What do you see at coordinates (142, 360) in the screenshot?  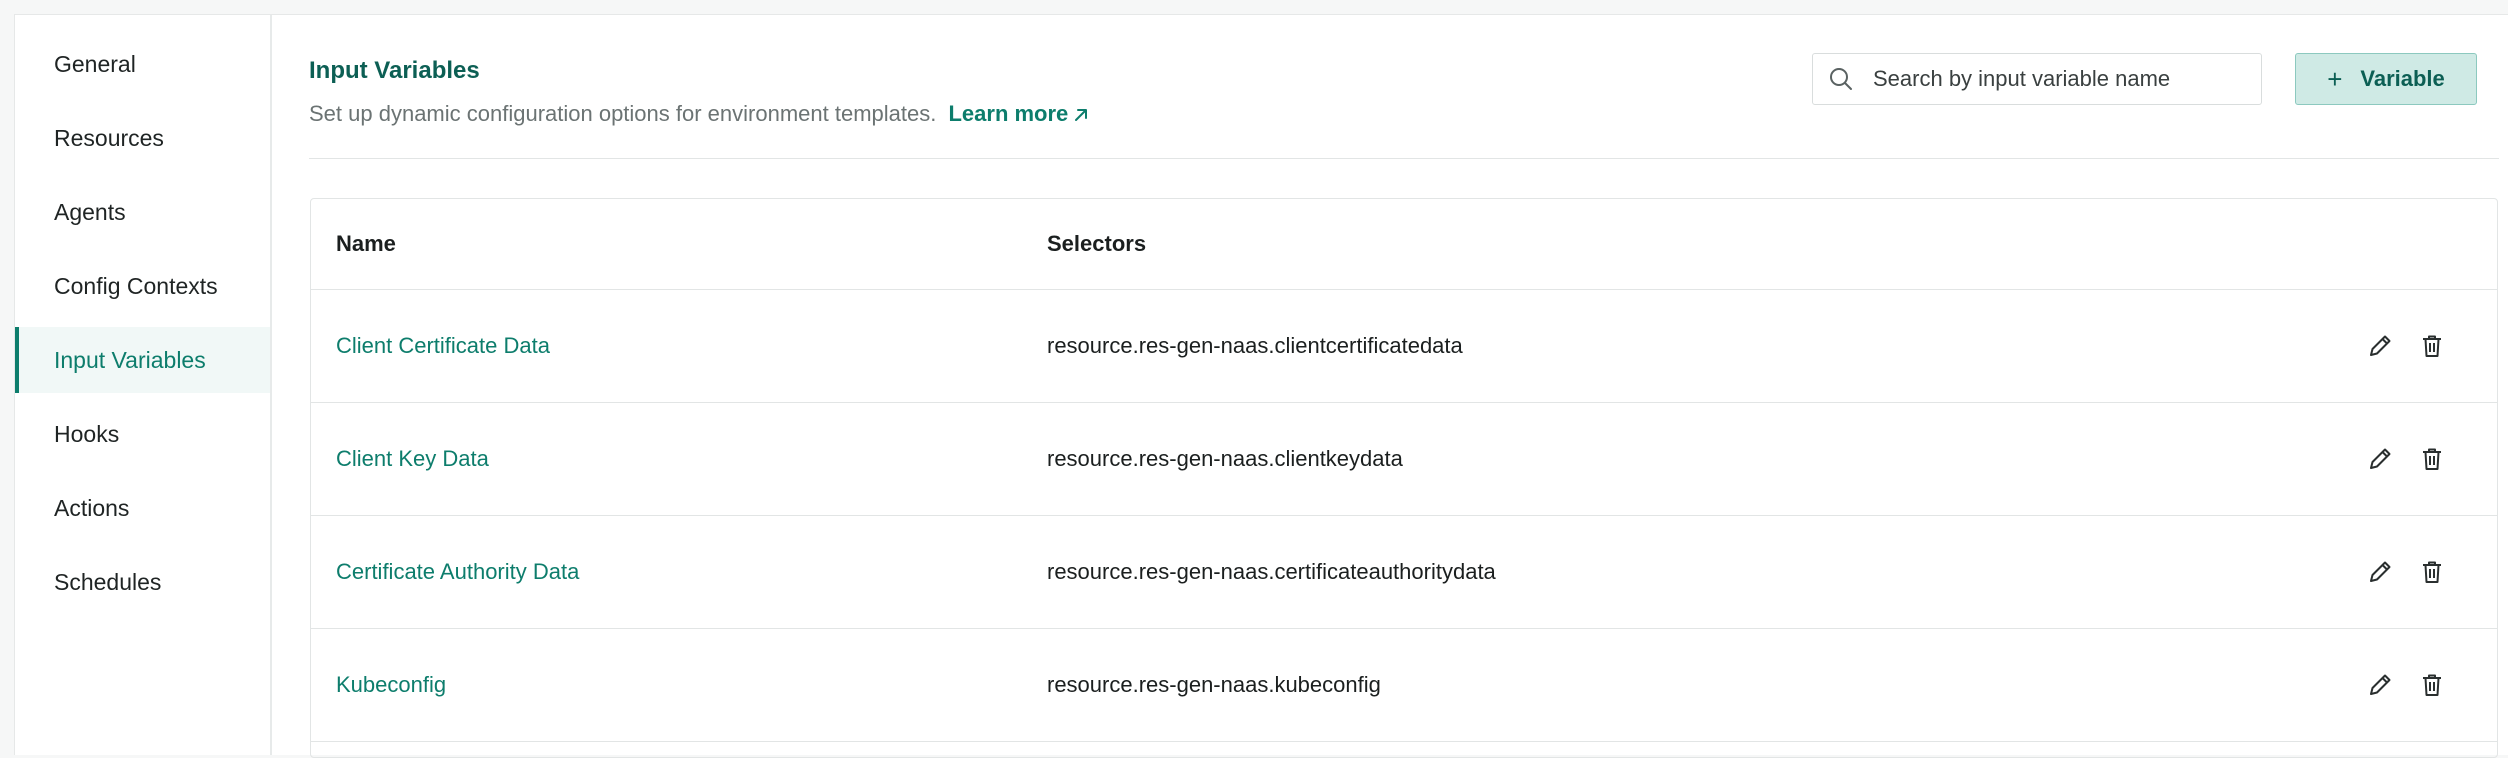 I see `sidebar-item-input-variables: Input Variables` at bounding box center [142, 360].